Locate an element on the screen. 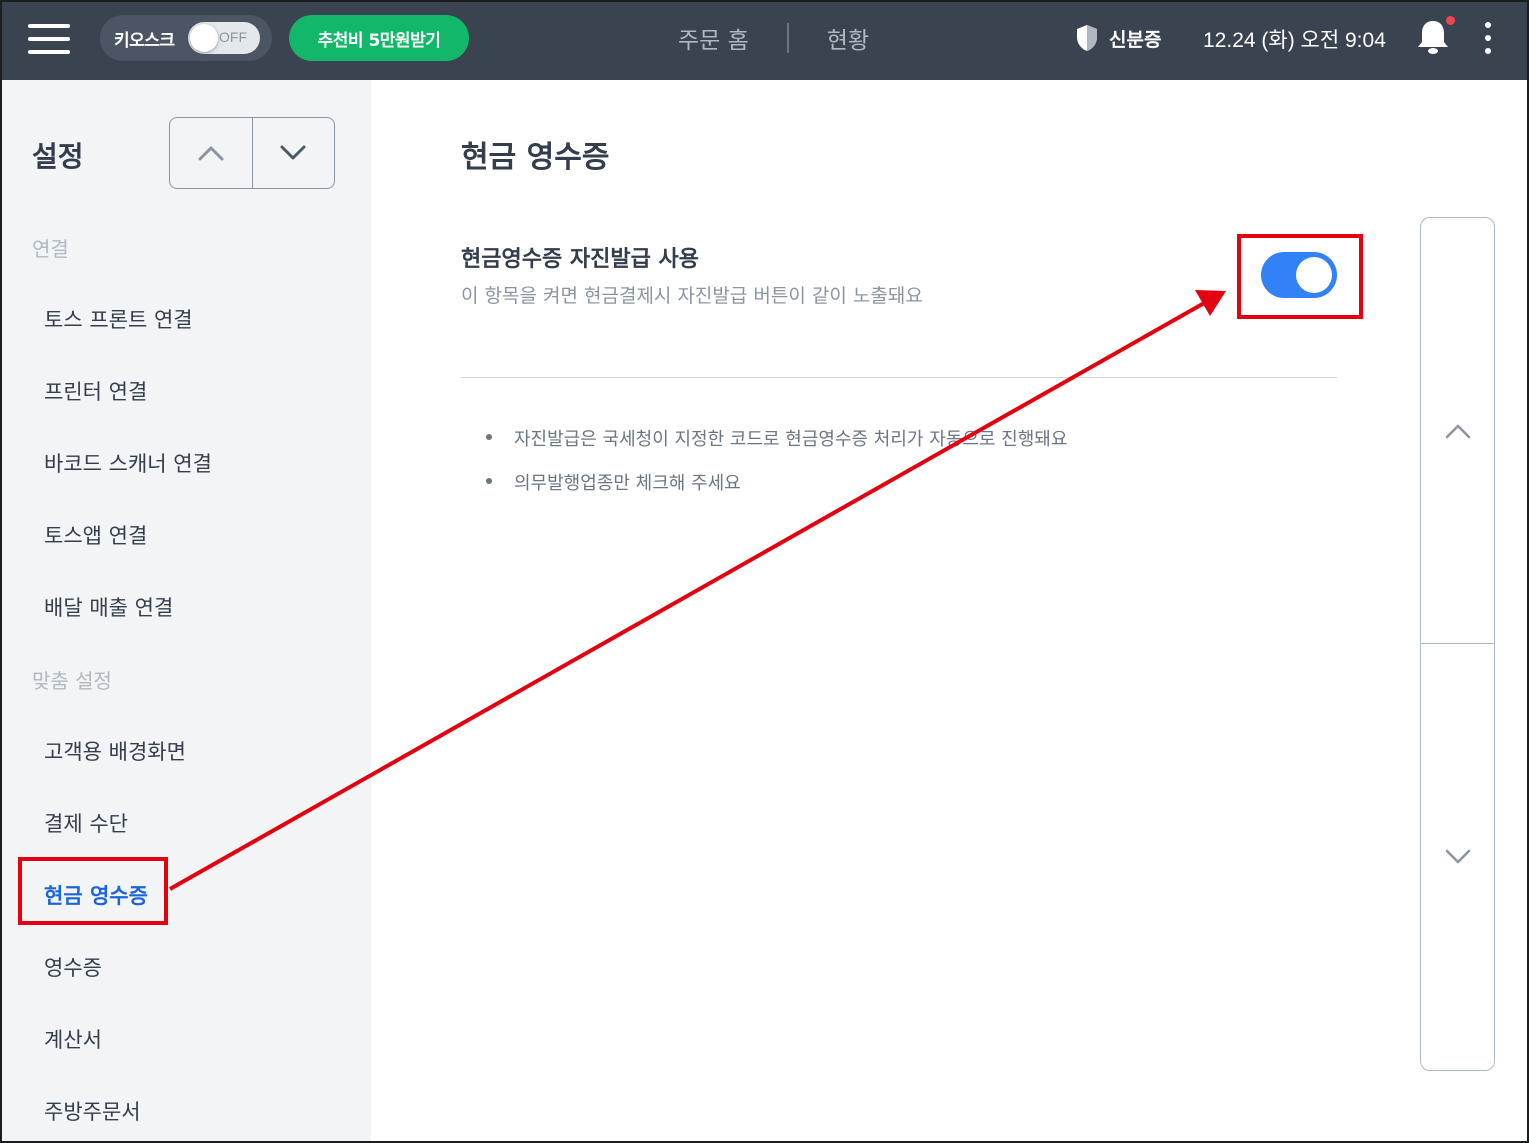 This screenshot has height=1143, width=1529. referral-promo-button: 추천비 5만원받기 is located at coordinates (379, 38).